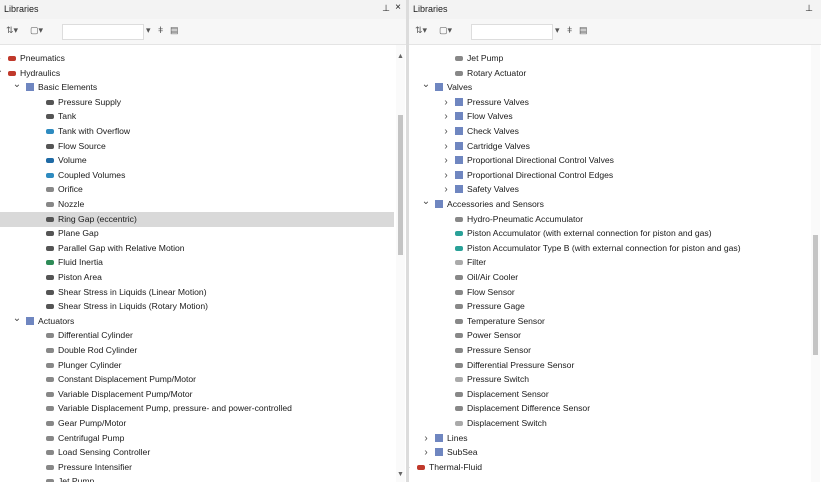  Describe the element at coordinates (609, 262) in the screenshot. I see `tree-item: Filter` at that location.